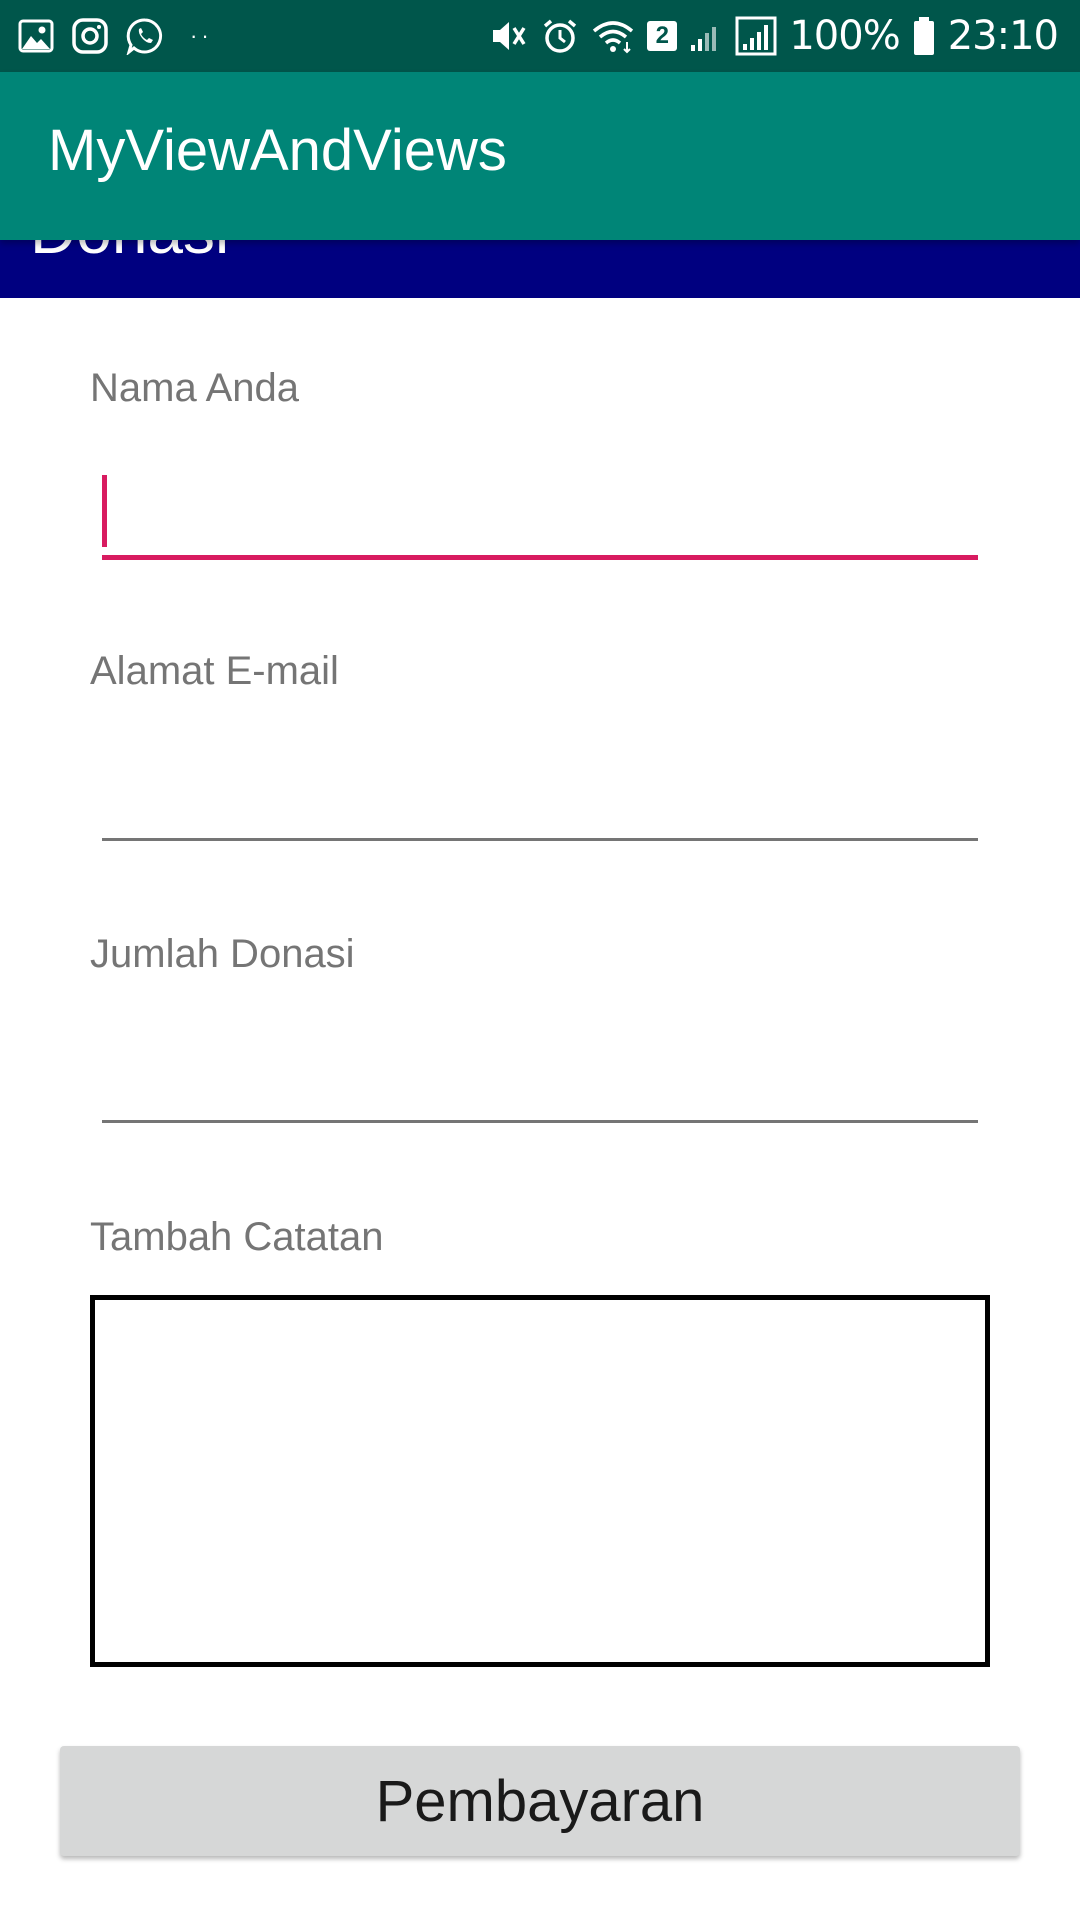 Image resolution: width=1080 pixels, height=1920 pixels. Describe the element at coordinates (145, 36) in the screenshot. I see `whatsapp-icon` at that location.